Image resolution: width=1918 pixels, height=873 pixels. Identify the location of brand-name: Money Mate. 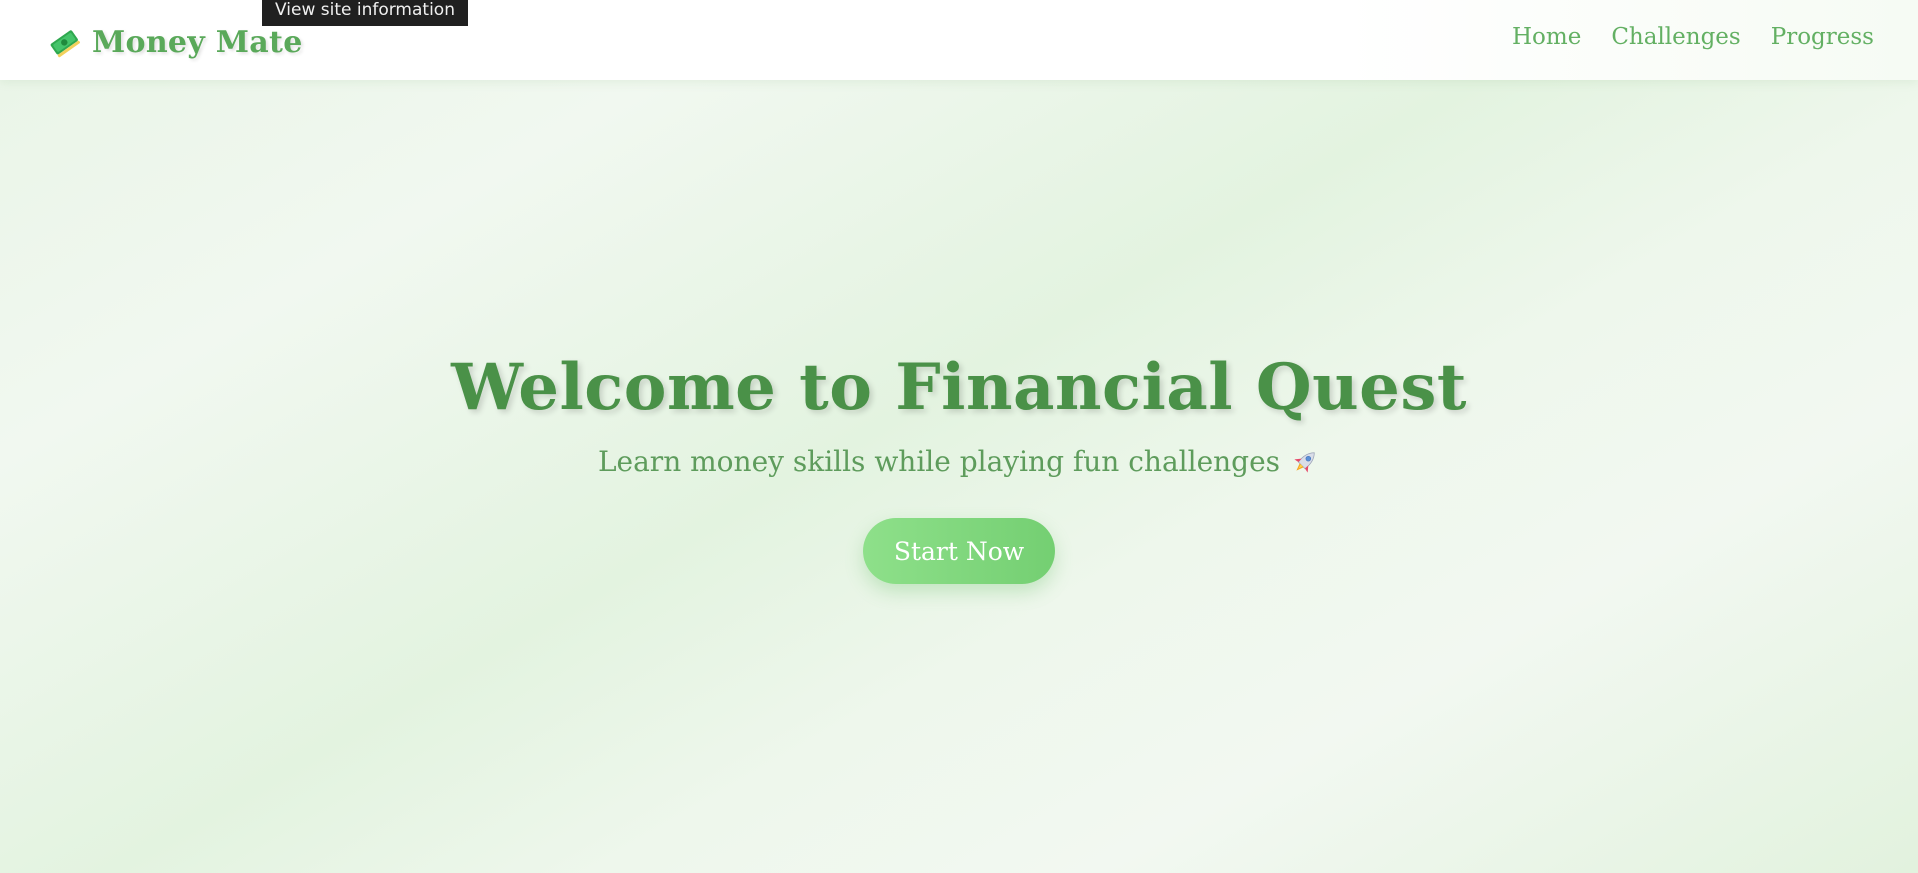
(197, 42).